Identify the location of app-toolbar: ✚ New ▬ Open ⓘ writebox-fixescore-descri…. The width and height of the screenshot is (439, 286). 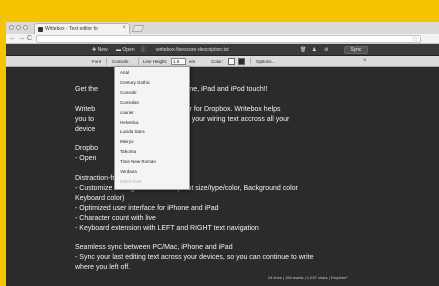
(222, 50).